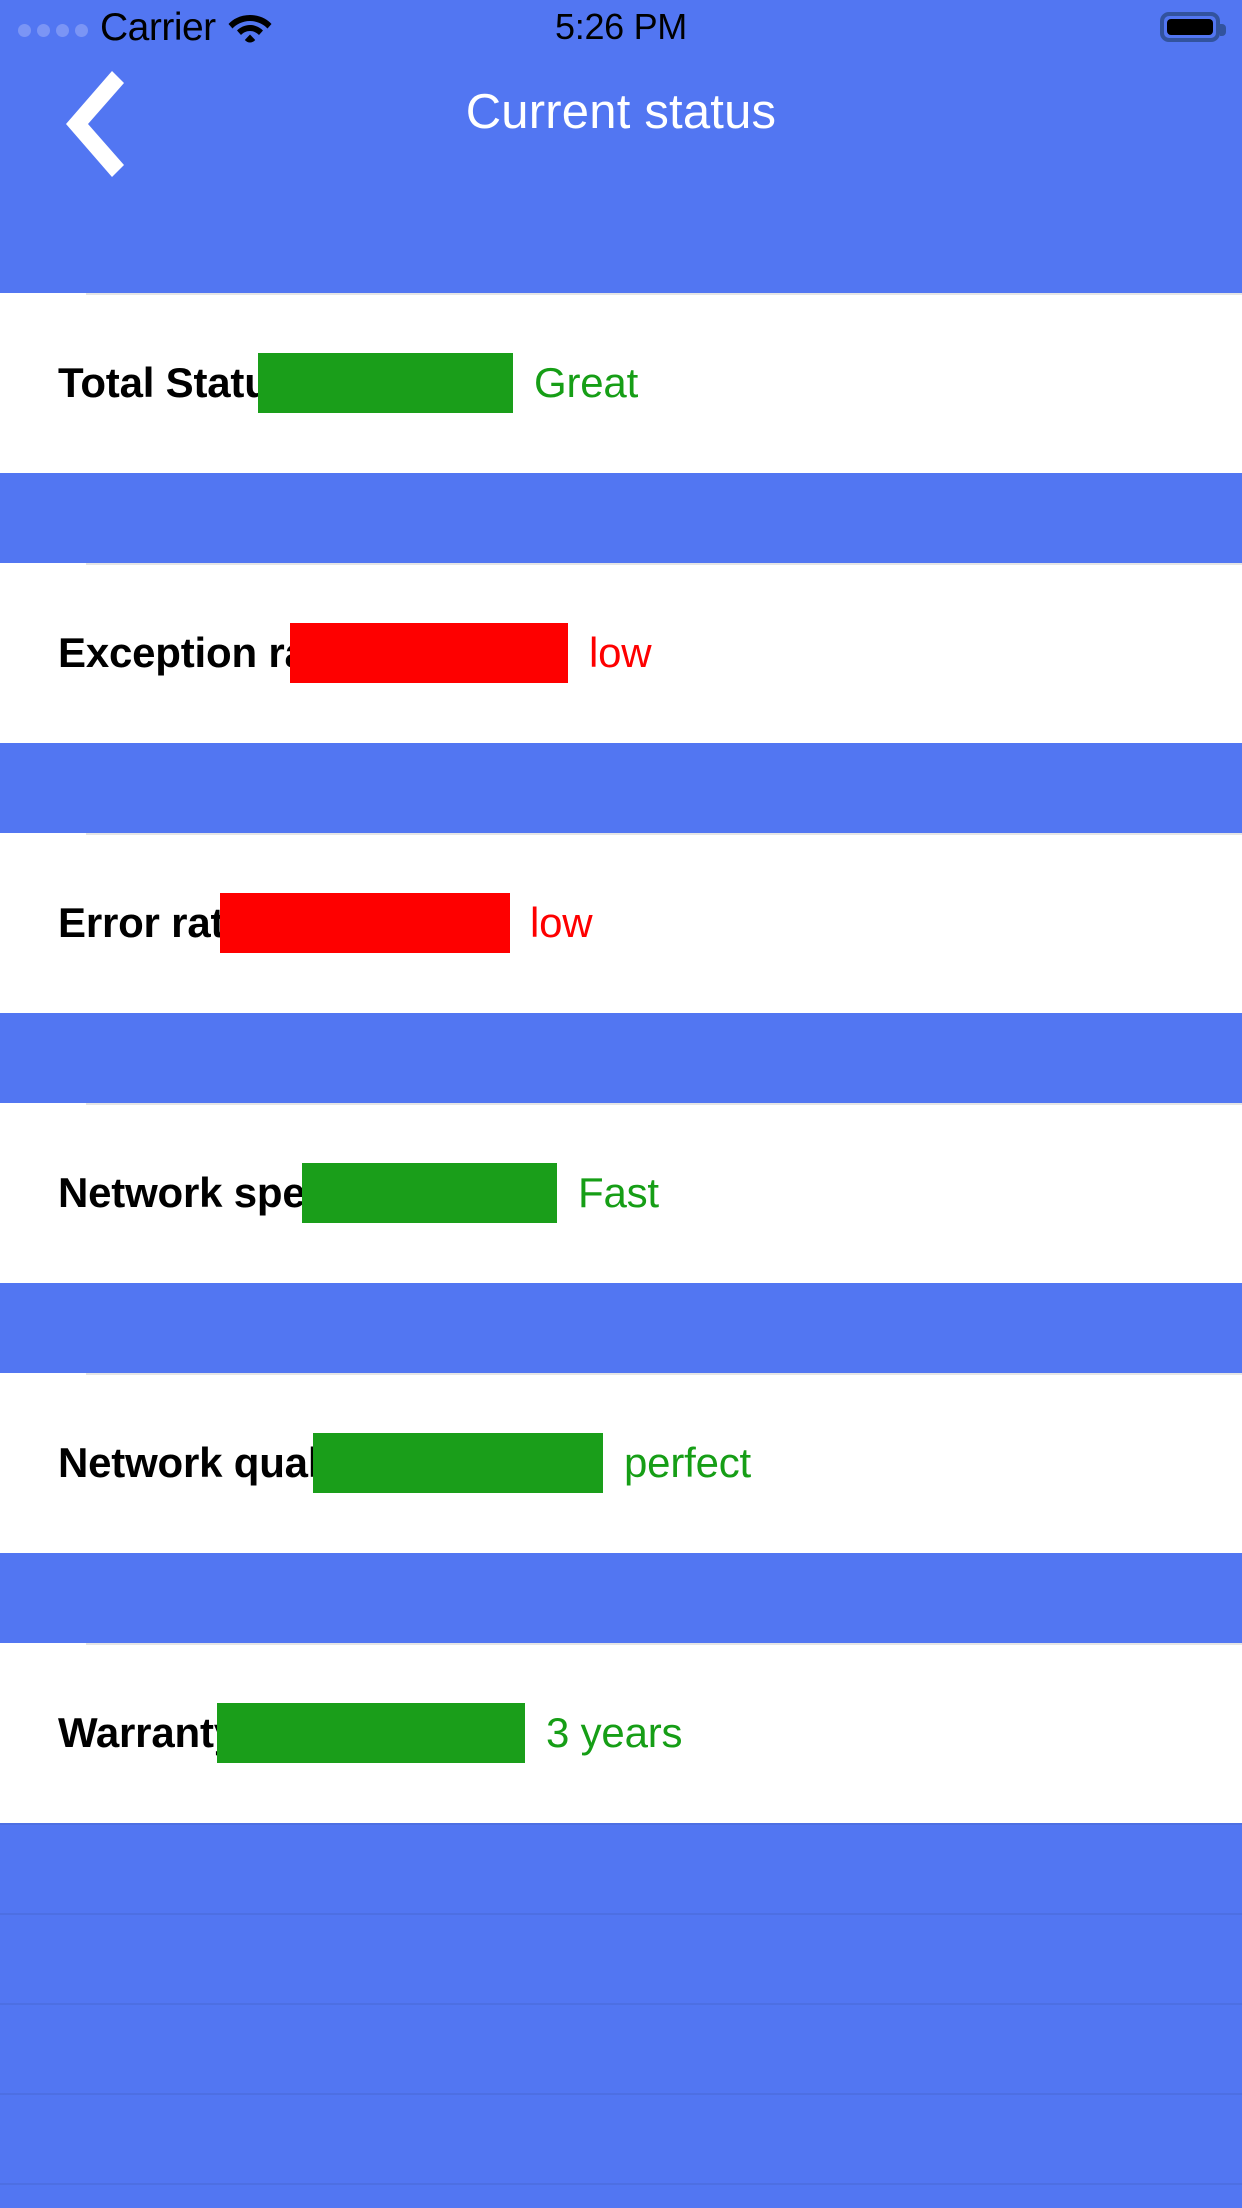 This screenshot has height=2208, width=1242. Describe the element at coordinates (621, 923) in the screenshot. I see `table-row: Error rate low` at that location.